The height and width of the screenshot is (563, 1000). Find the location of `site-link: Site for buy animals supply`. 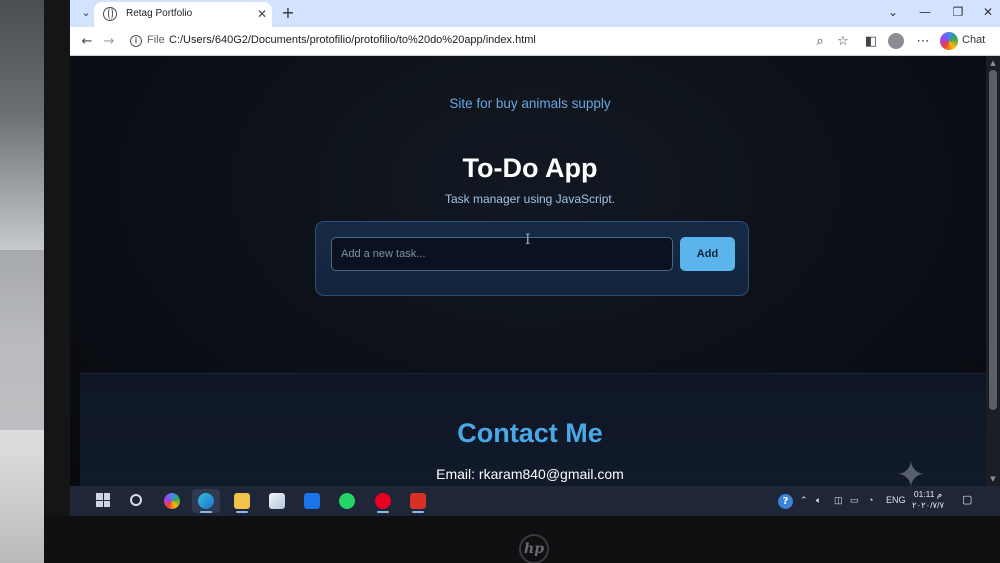

site-link: Site for buy animals supply is located at coordinates (530, 103).